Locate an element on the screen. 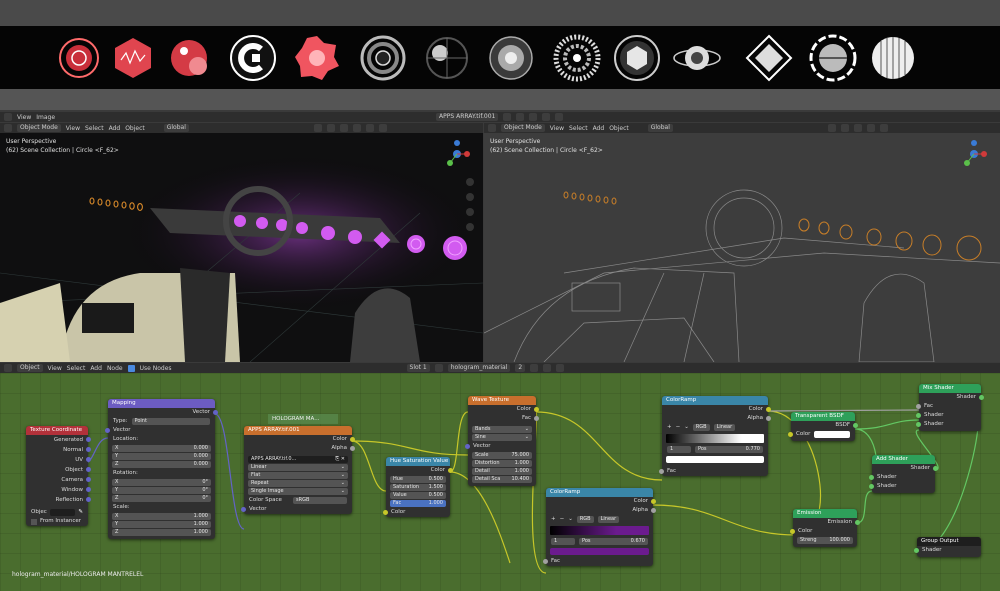 This screenshot has height=591, width=1000. mode-dropdown: Object Mode is located at coordinates (39, 128).